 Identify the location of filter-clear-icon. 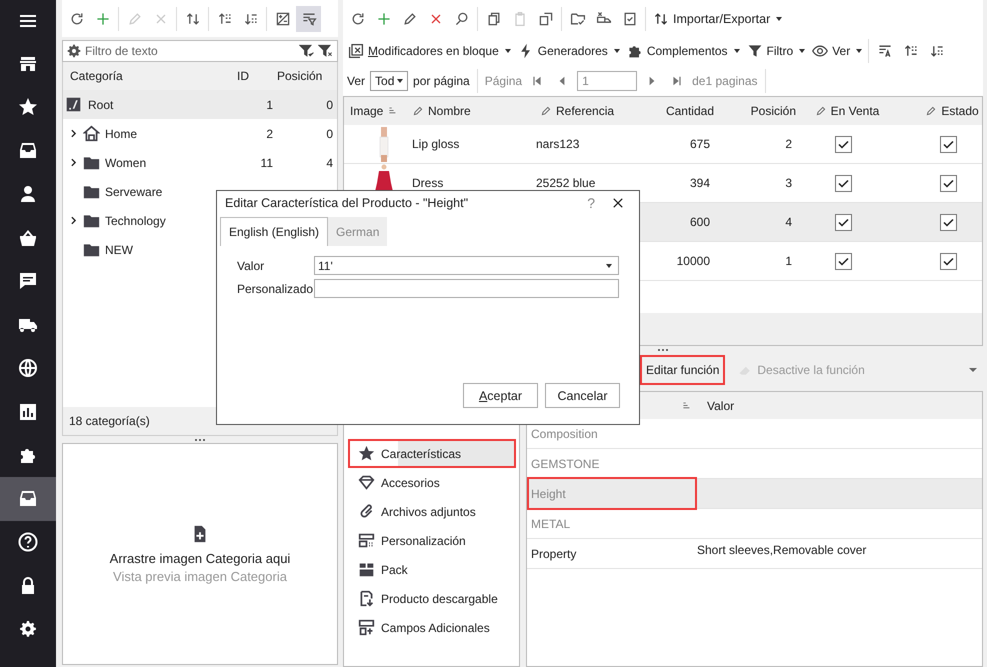
(326, 51).